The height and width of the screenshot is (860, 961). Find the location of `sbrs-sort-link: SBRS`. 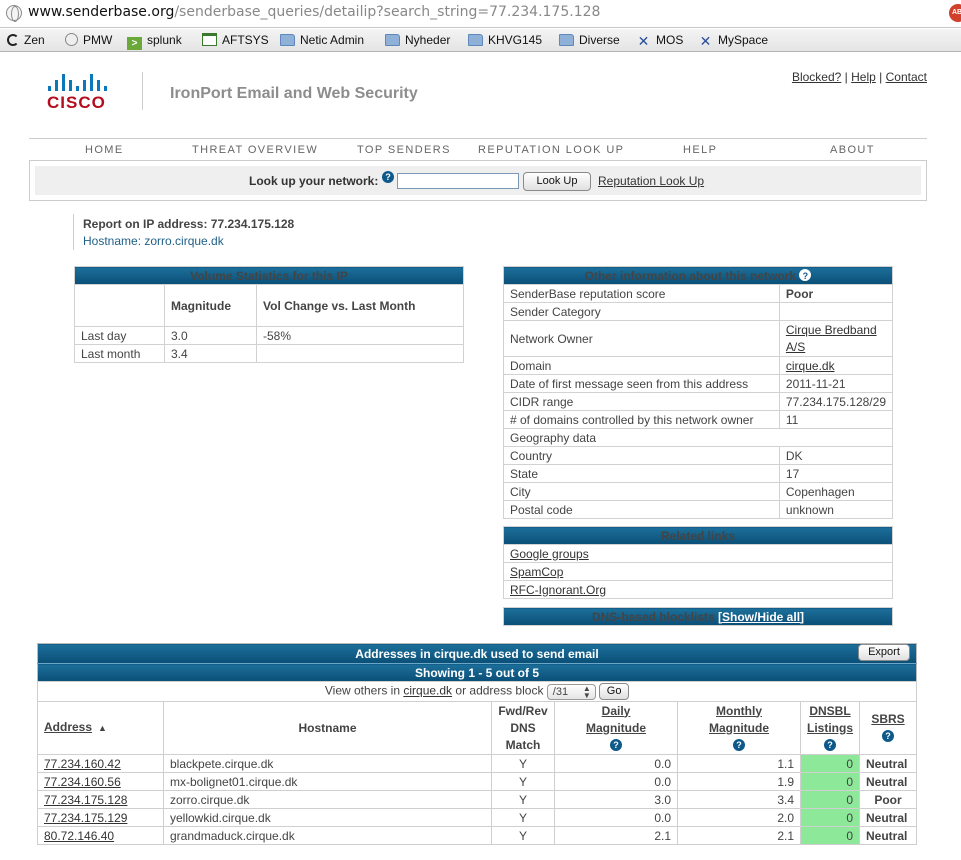

sbrs-sort-link: SBRS is located at coordinates (887, 719).